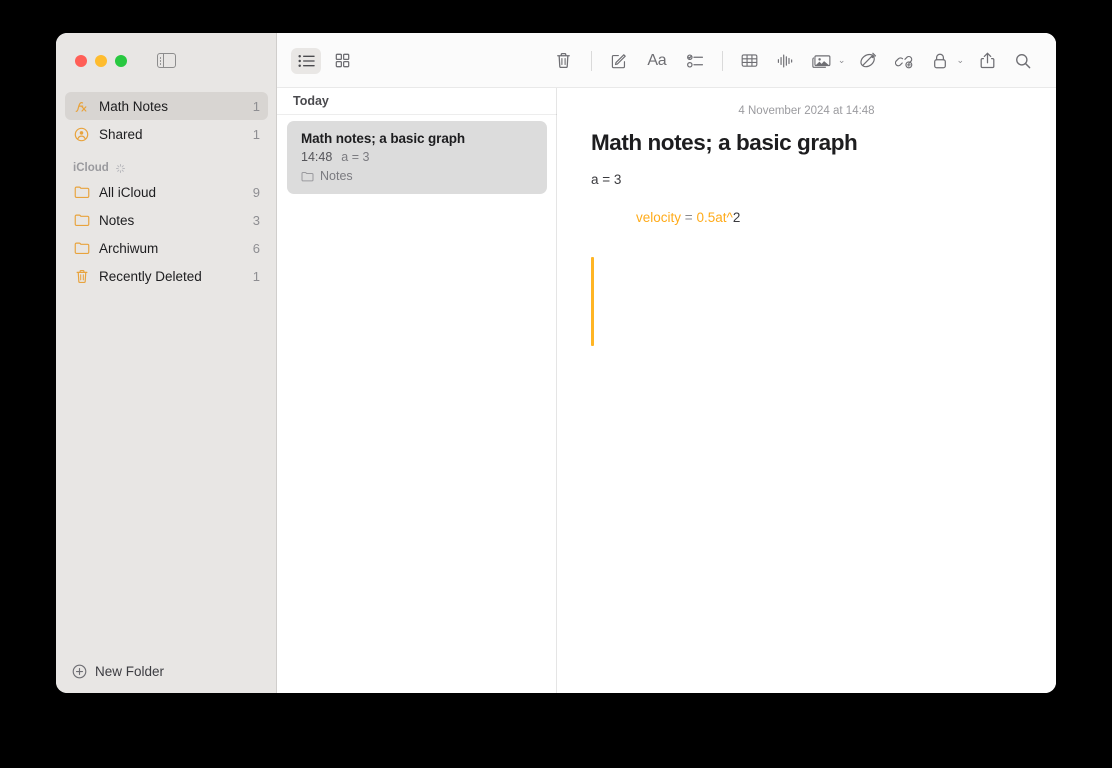 Image resolution: width=1112 pixels, height=768 pixels. I want to click on window-controls, so click(166, 60).